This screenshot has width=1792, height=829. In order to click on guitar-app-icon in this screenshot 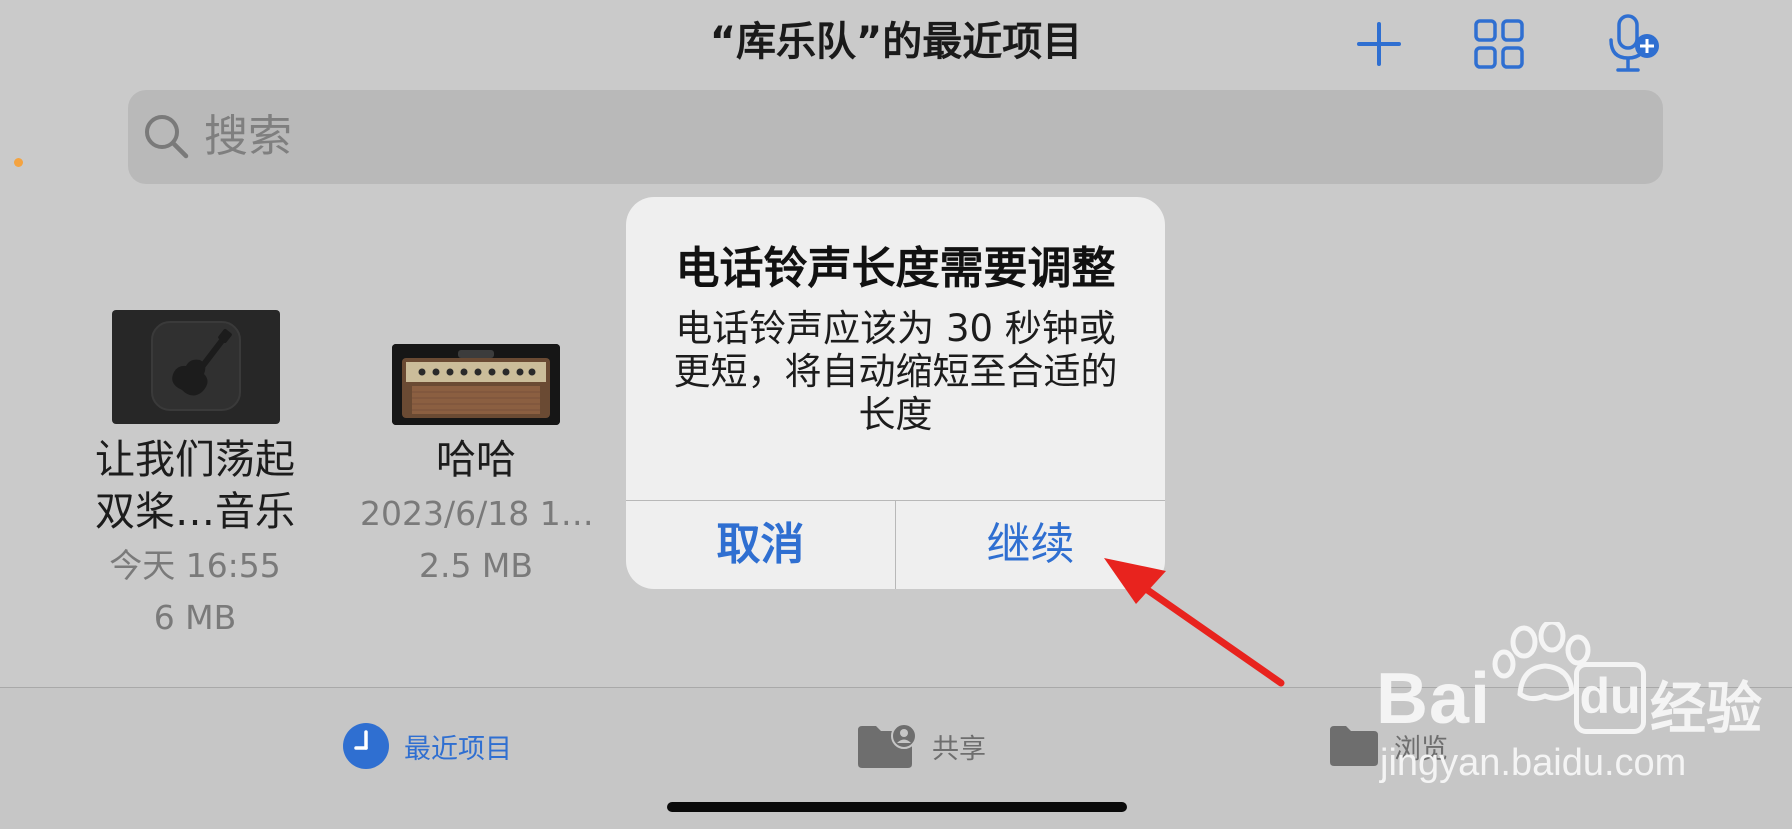, I will do `click(196, 366)`.